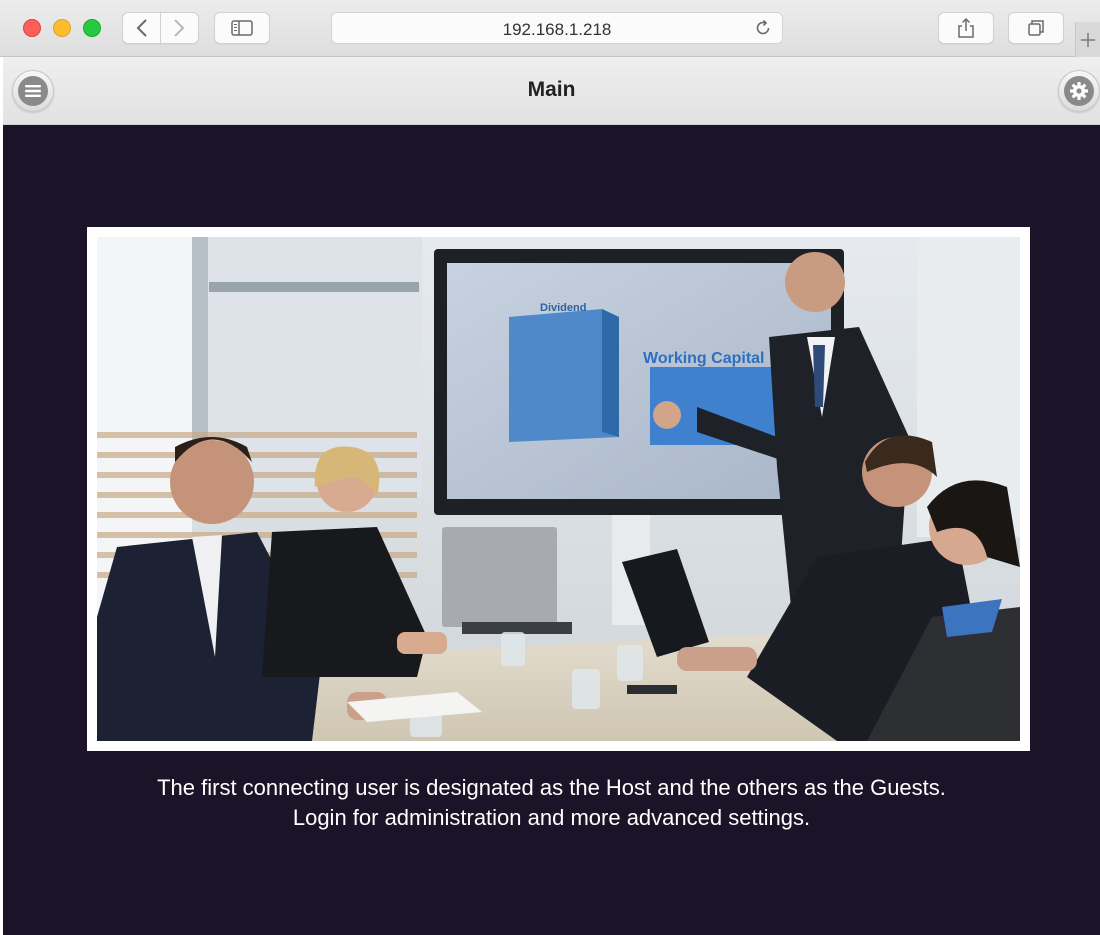  I want to click on page-title: Main, so click(551, 89).